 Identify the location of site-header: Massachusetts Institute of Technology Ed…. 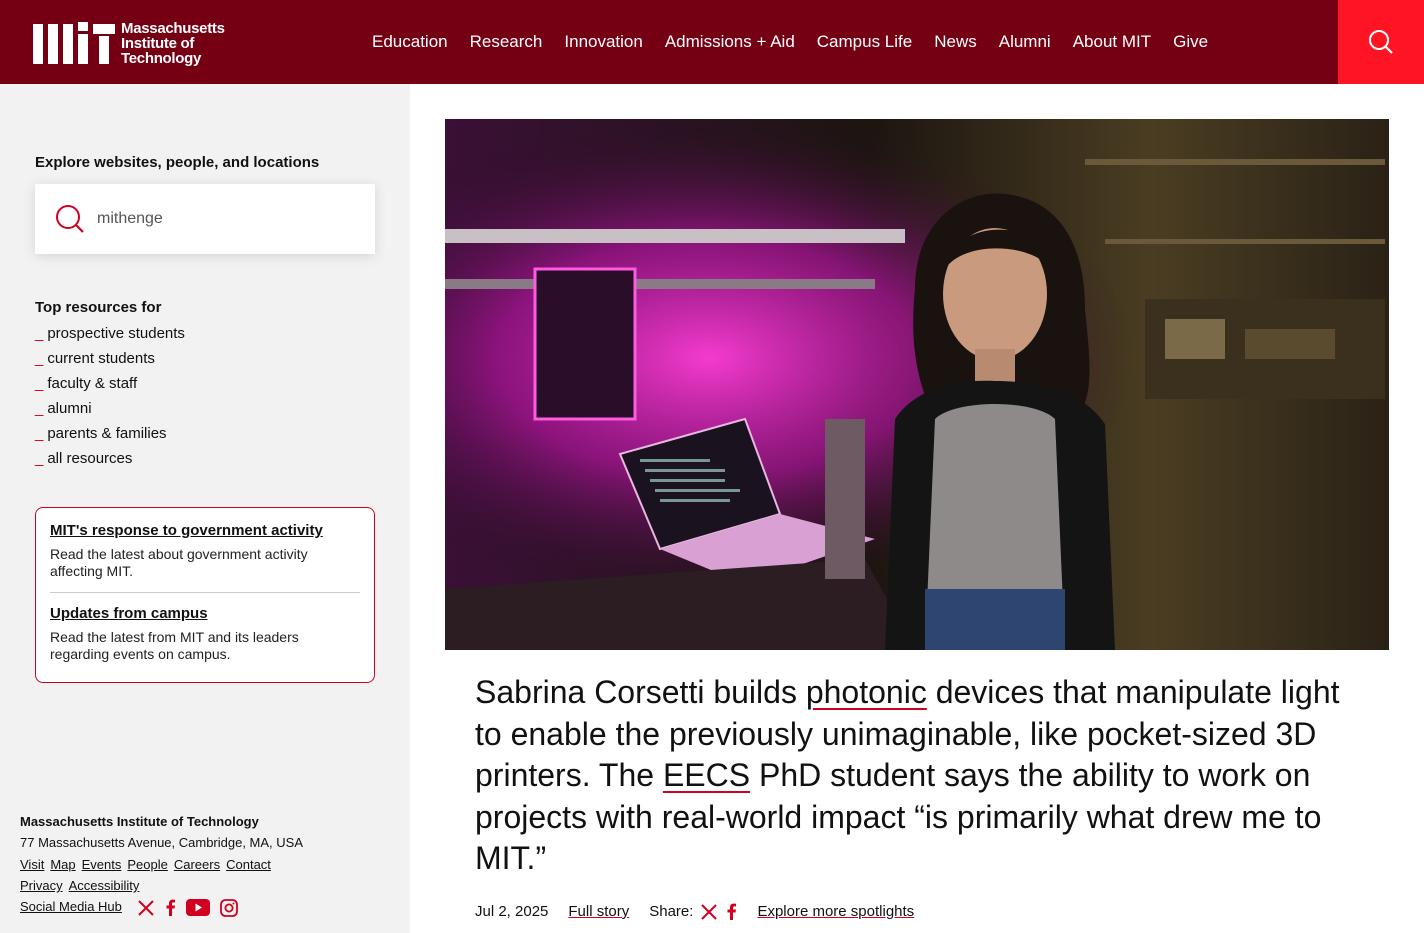
(712, 42).